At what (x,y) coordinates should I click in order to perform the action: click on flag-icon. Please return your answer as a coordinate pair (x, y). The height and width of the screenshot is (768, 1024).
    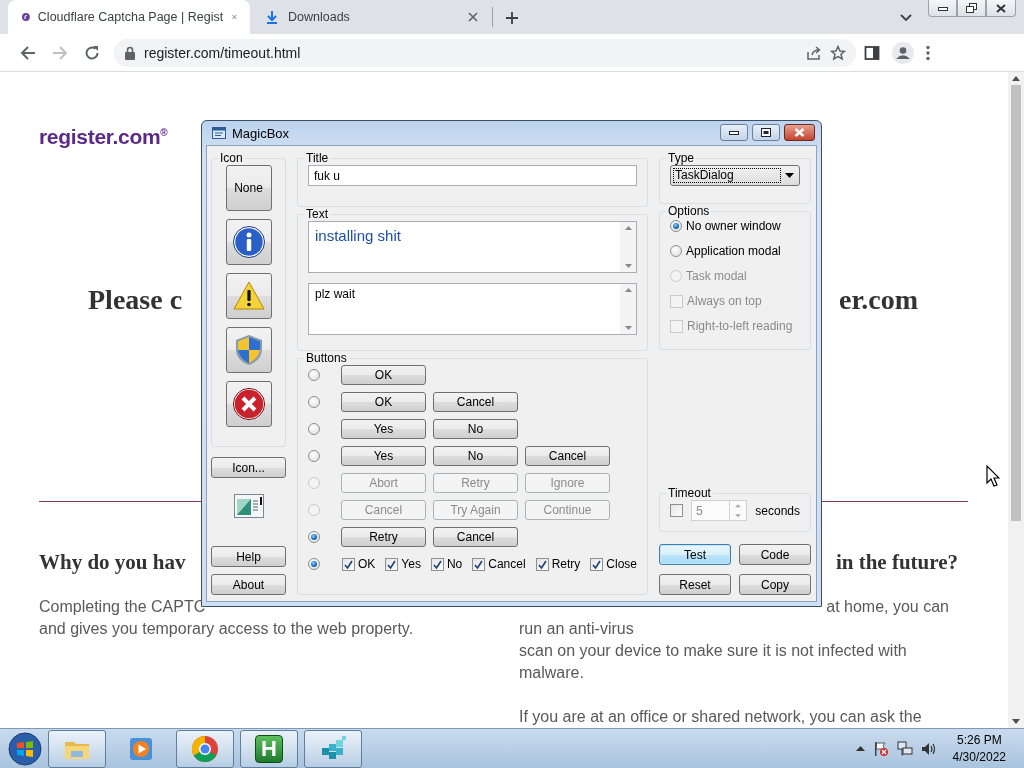
    Looking at the image, I should click on (880, 748).